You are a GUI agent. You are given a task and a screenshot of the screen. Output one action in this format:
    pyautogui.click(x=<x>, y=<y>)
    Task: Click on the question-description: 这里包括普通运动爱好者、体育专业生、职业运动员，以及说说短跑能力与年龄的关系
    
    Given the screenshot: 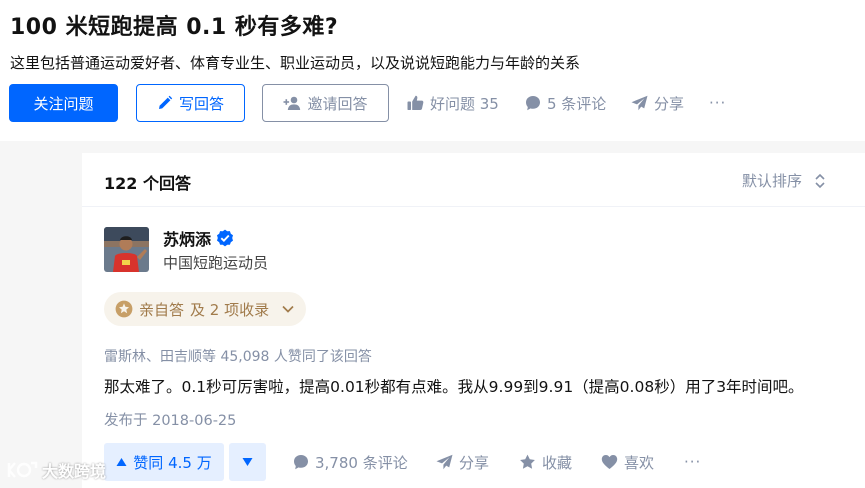 What is the action you would take?
    pyautogui.click(x=295, y=63)
    